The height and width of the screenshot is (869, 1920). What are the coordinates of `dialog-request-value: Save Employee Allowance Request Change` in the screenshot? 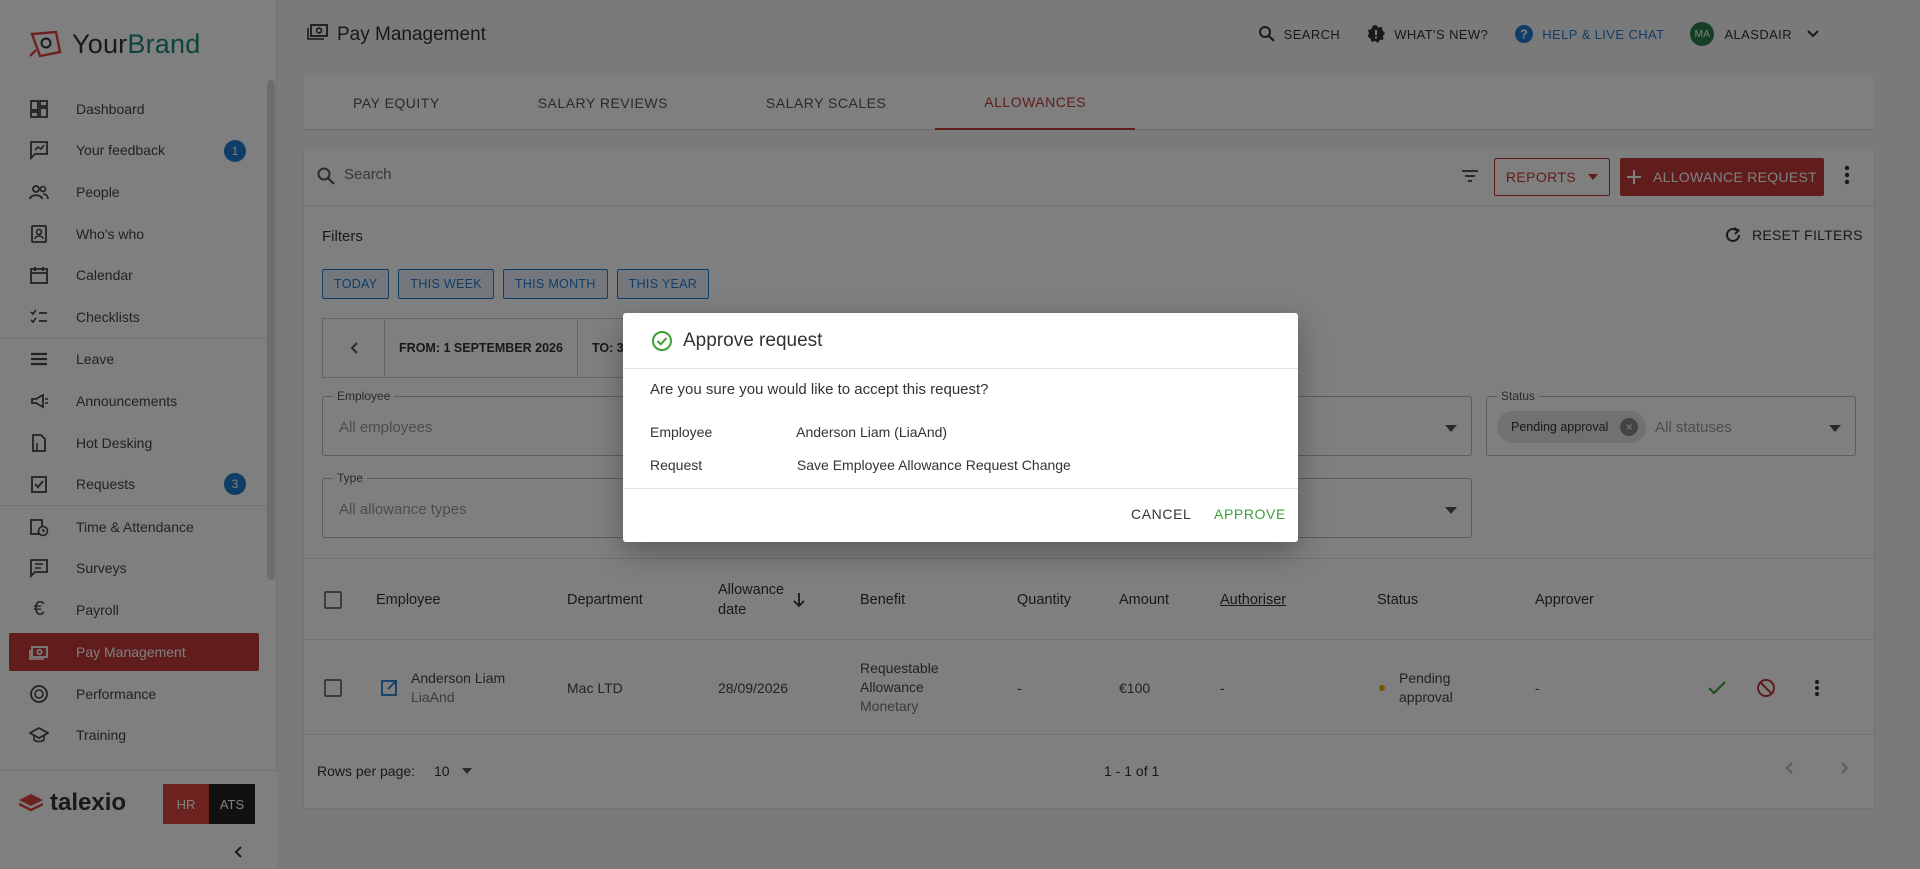 It's located at (933, 465).